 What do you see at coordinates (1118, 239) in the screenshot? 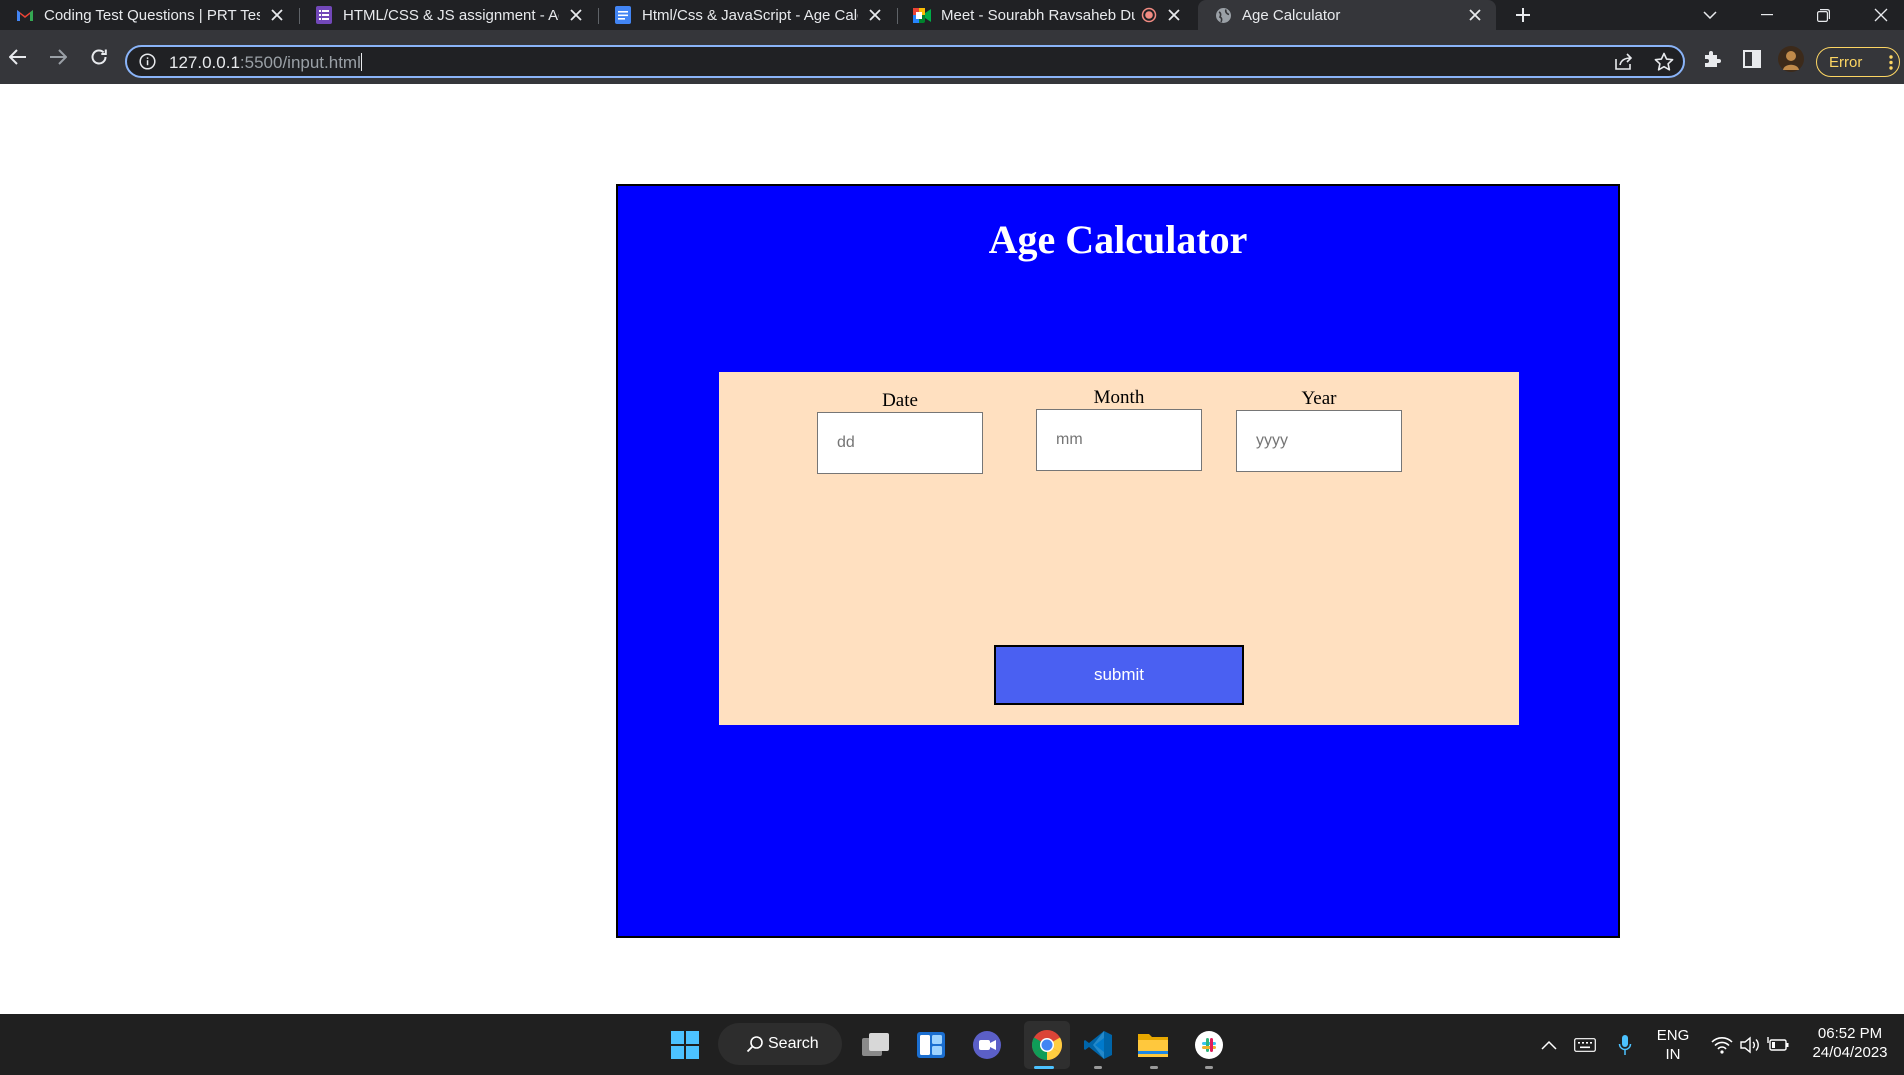
I see `page-title: Age Calculator` at bounding box center [1118, 239].